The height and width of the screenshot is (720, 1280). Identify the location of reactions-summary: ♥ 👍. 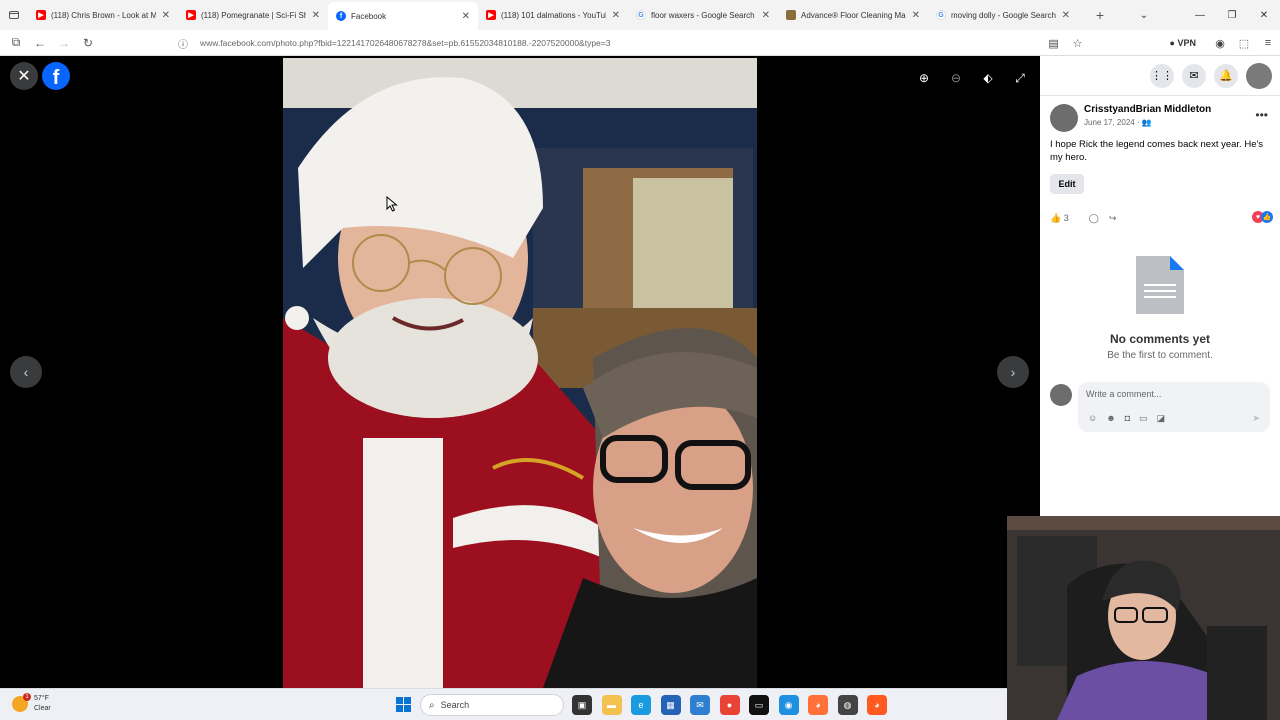
(1262, 217).